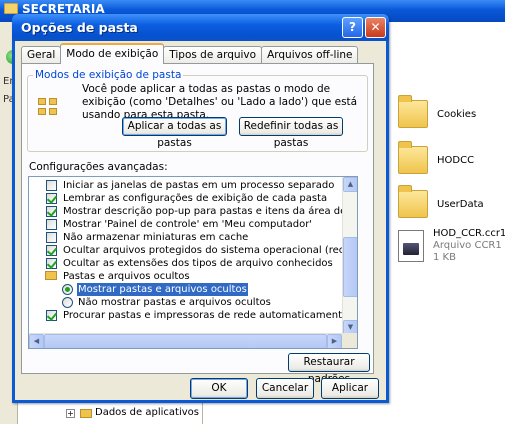 This screenshot has width=505, height=424. What do you see at coordinates (200, 27) in the screenshot?
I see `dialog-titlebar: Opções de pasta ? ✕` at bounding box center [200, 27].